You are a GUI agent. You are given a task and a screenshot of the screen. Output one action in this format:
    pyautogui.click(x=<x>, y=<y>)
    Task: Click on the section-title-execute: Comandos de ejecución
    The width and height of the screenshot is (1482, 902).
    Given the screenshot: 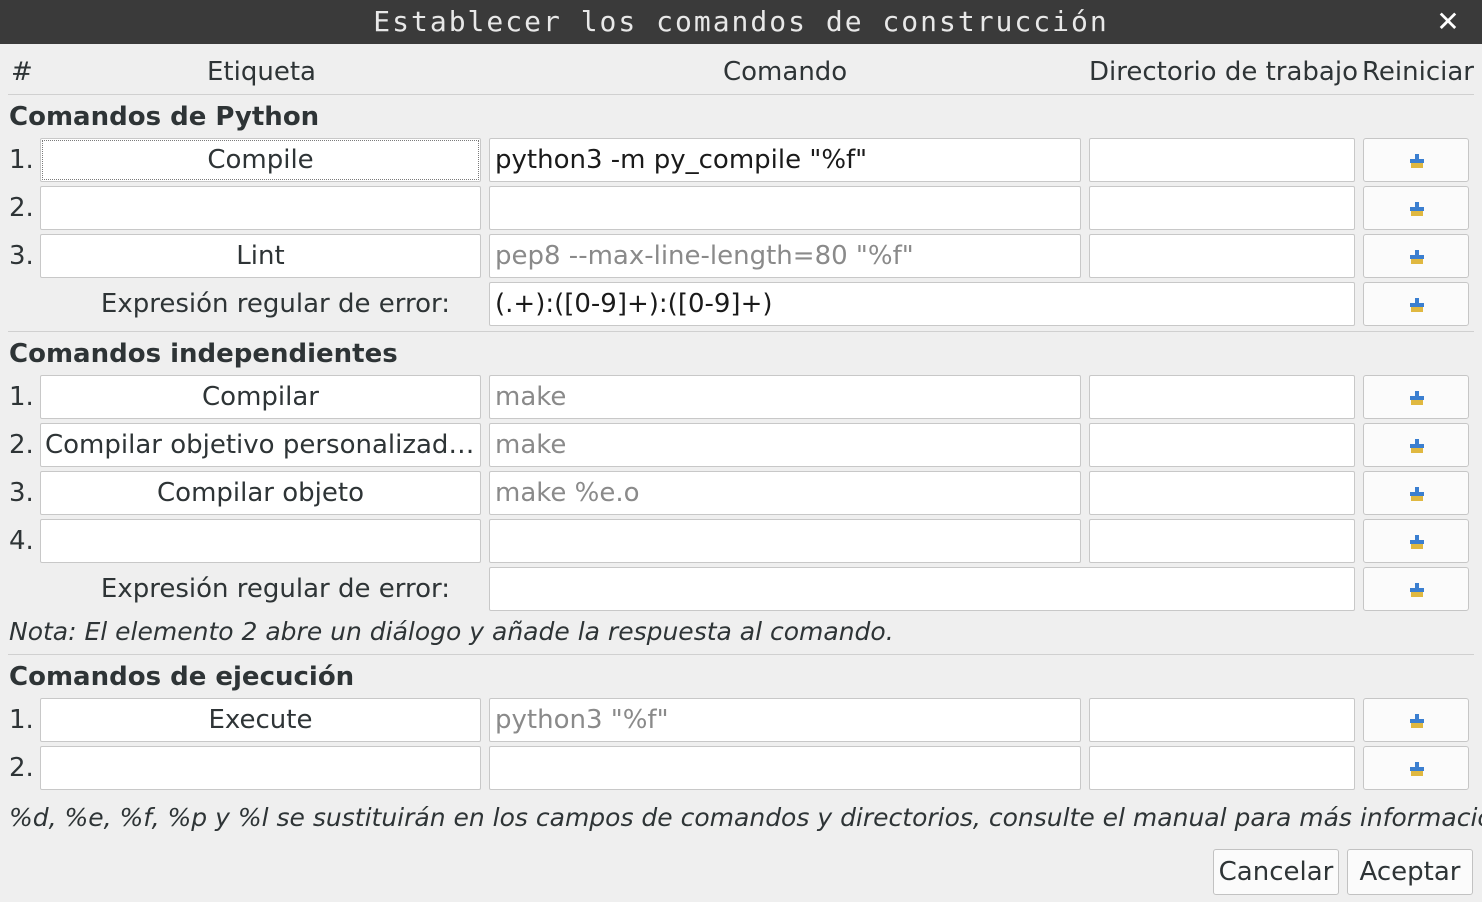 What is the action you would take?
    pyautogui.click(x=182, y=677)
    